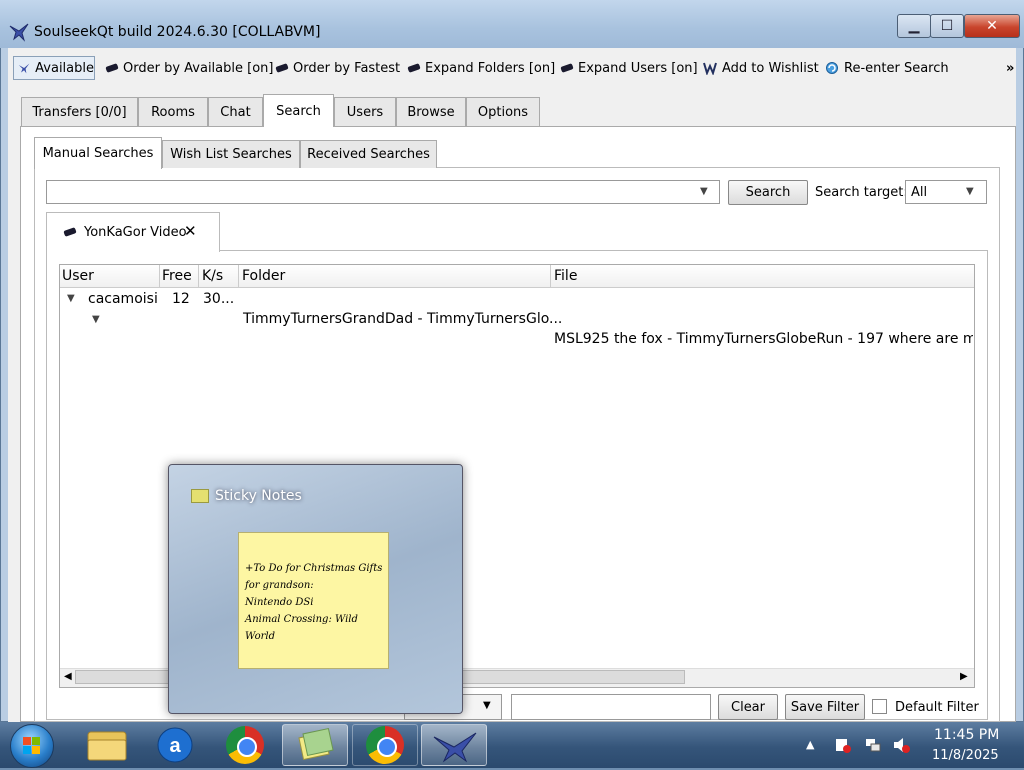 The image size is (1024, 770). I want to click on expand-folders-button: Expand Folders [on], so click(481, 68).